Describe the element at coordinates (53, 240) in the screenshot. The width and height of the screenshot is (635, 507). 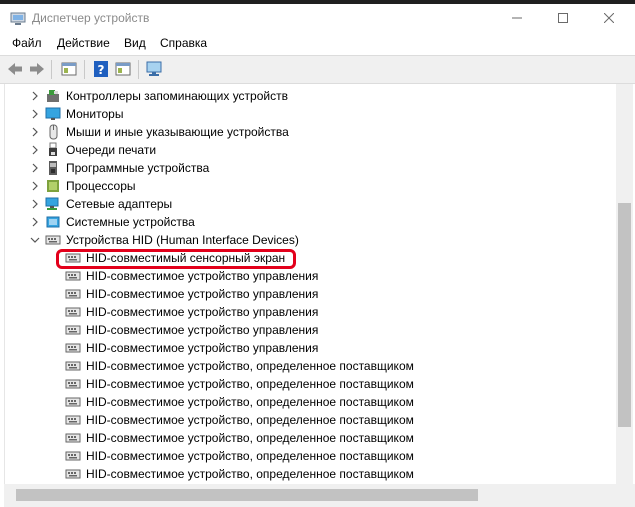
I see `hid-icon` at that location.